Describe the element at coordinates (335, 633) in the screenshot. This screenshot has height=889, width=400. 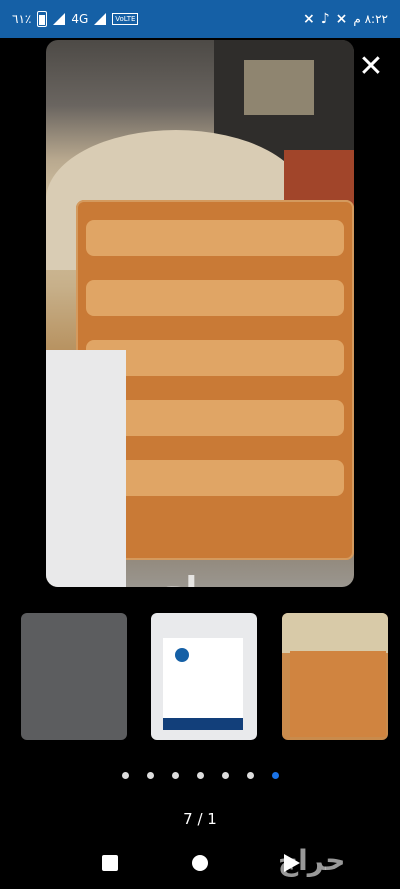
I see `thumb-sand` at that location.